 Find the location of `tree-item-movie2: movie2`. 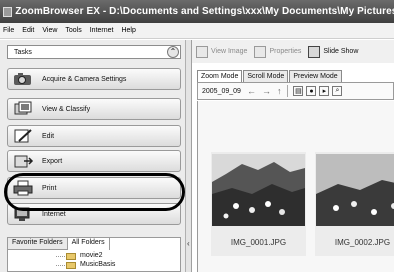

tree-item-movie2: movie2 is located at coordinates (94, 256).